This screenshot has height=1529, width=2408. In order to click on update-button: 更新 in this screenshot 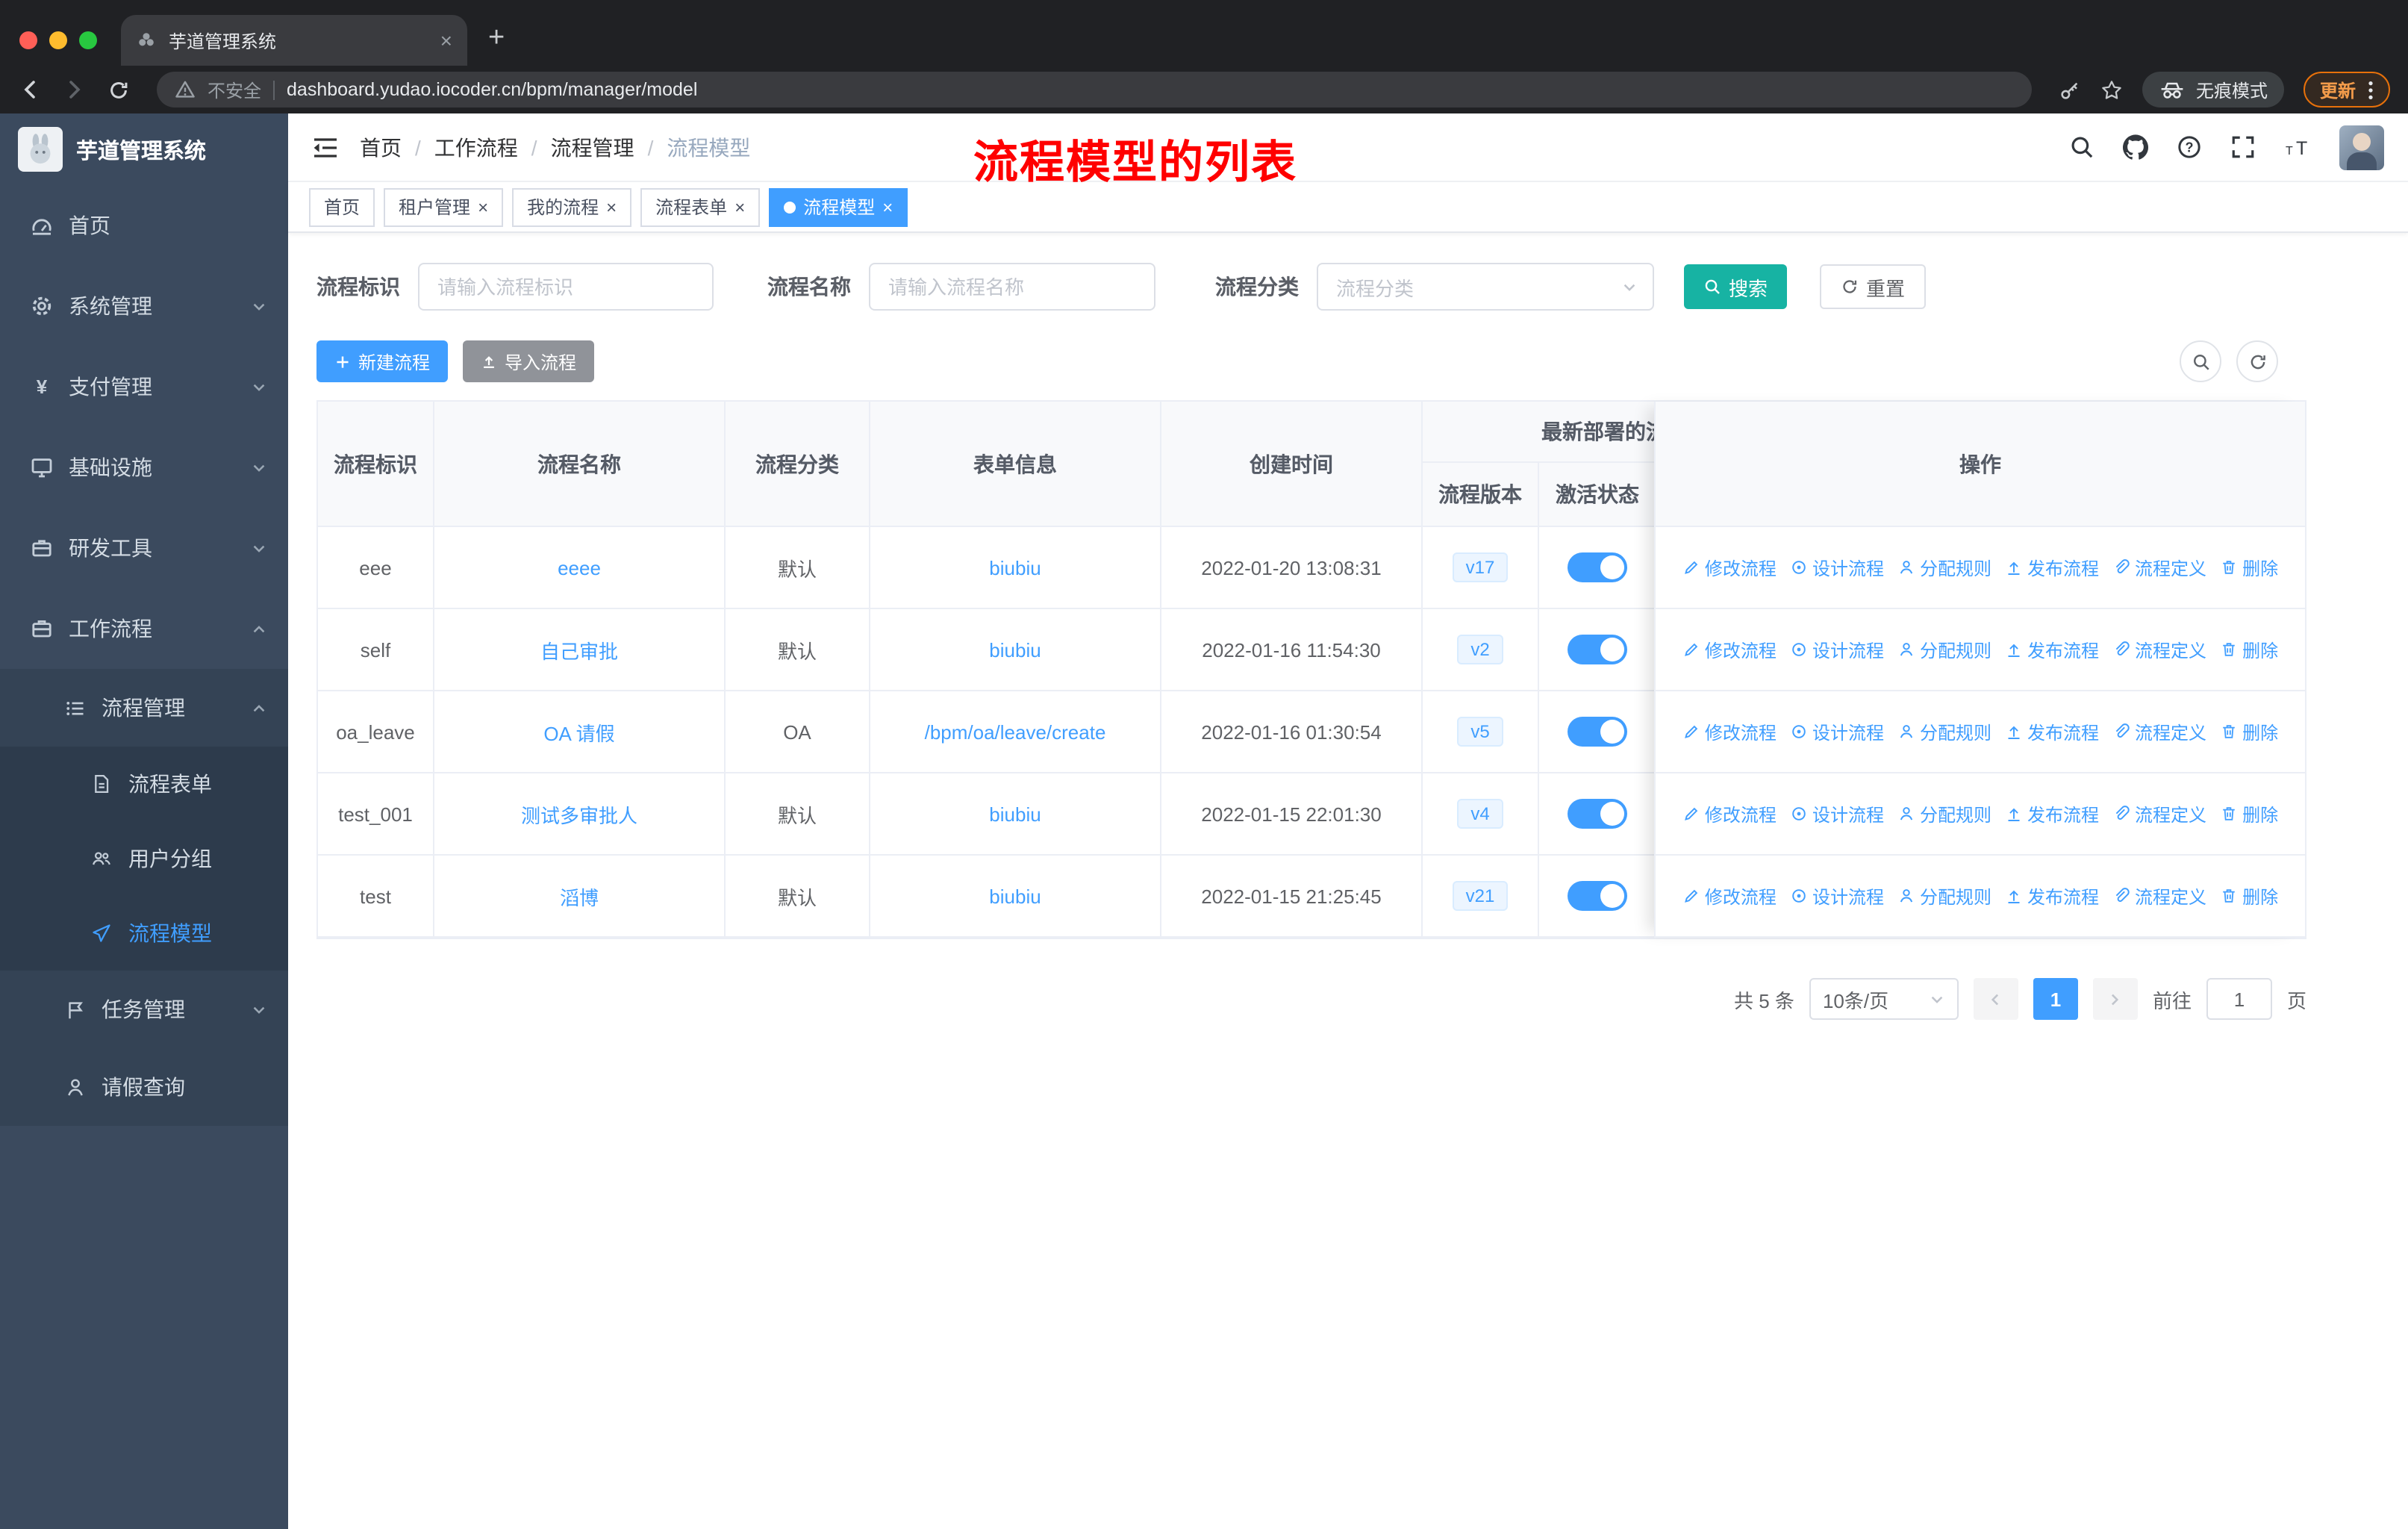, I will do `click(2346, 90)`.